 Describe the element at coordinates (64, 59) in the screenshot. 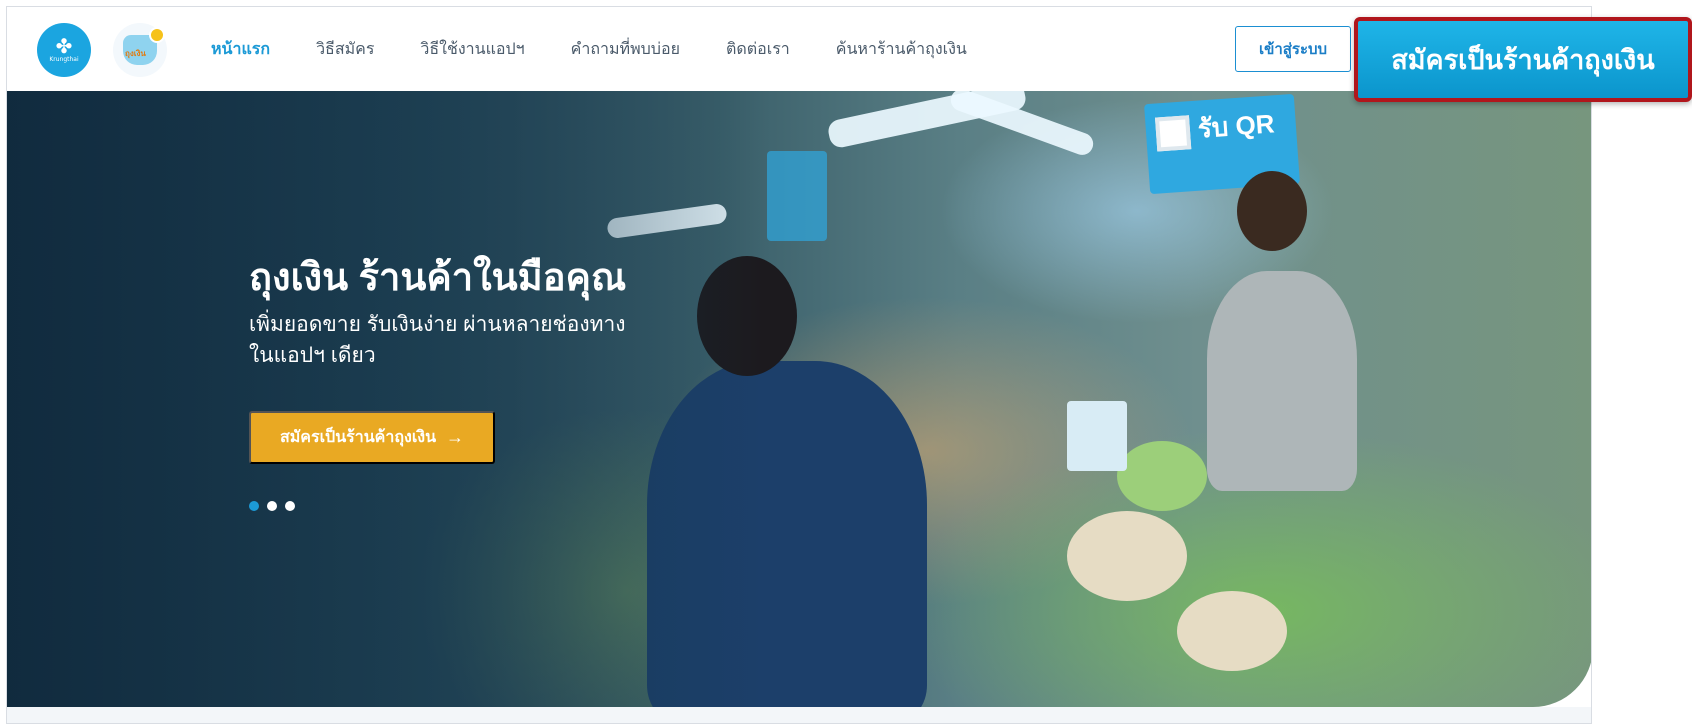

I see `krungthai-logo-text: Krungthai` at that location.